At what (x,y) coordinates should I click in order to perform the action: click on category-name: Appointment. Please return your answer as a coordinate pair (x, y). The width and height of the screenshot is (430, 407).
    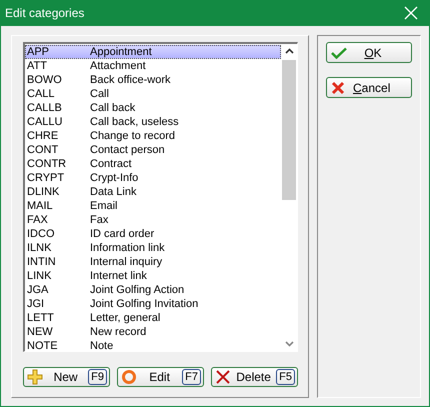
    Looking at the image, I should click on (121, 52).